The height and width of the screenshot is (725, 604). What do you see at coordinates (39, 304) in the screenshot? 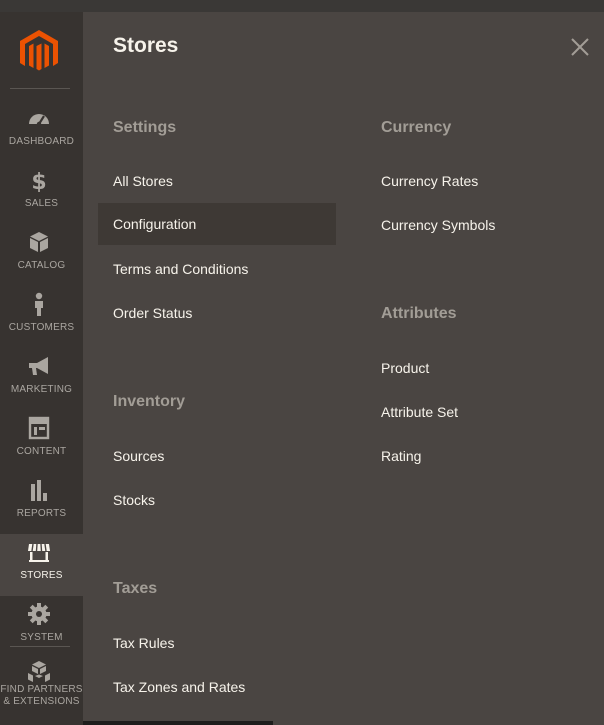
I see `person-icon` at bounding box center [39, 304].